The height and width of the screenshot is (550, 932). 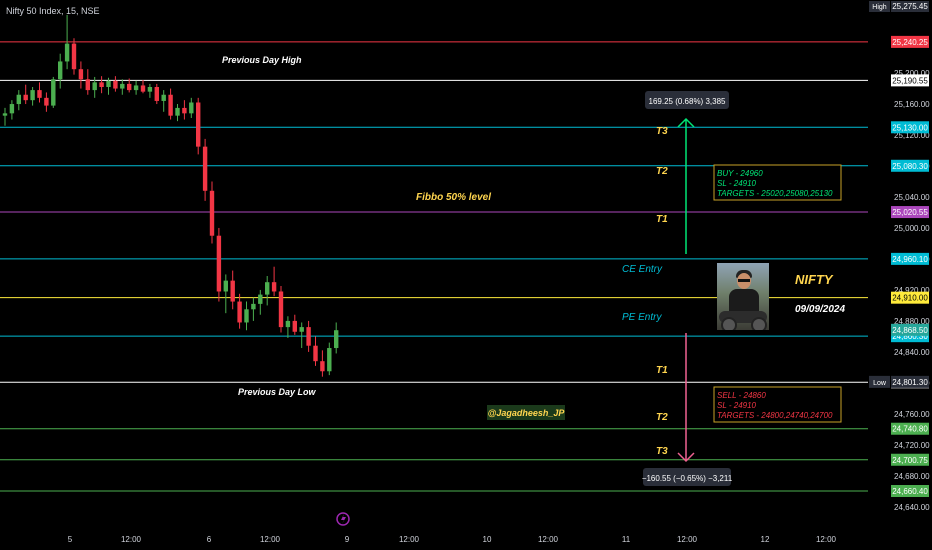 What do you see at coordinates (453, 197) in the screenshot?
I see `fibbo-label: Fibbo 50% level` at bounding box center [453, 197].